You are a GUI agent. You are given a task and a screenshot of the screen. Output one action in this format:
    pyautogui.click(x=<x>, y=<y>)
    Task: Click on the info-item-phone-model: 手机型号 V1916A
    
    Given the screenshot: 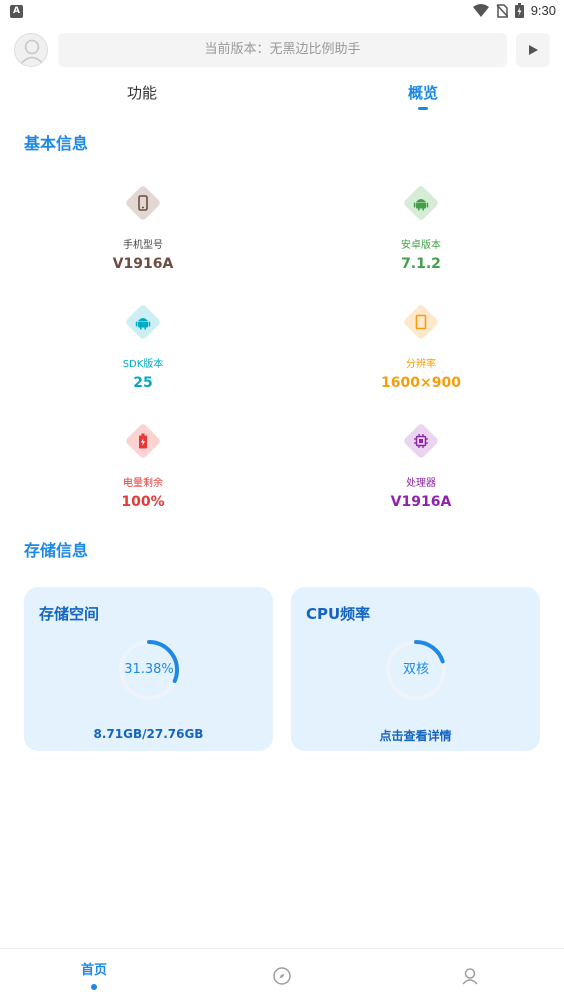 What is the action you would take?
    pyautogui.click(x=143, y=228)
    